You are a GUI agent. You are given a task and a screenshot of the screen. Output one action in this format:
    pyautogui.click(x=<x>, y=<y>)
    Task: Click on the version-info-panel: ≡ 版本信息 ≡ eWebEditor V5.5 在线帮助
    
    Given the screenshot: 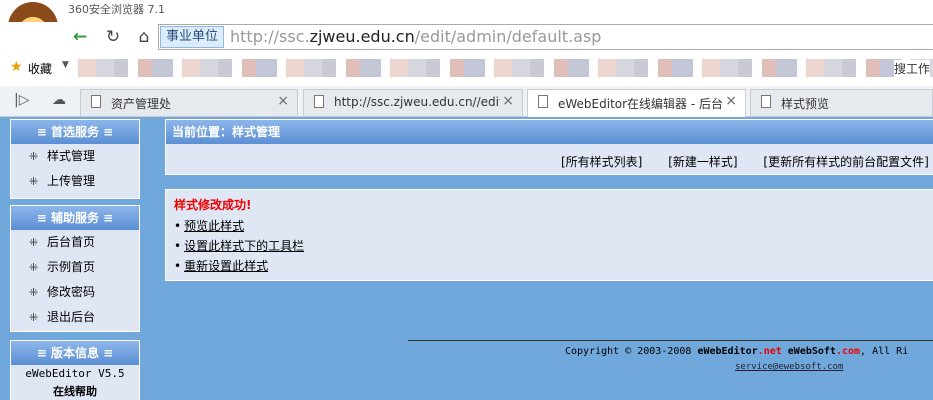 What is the action you would take?
    pyautogui.click(x=75, y=370)
    